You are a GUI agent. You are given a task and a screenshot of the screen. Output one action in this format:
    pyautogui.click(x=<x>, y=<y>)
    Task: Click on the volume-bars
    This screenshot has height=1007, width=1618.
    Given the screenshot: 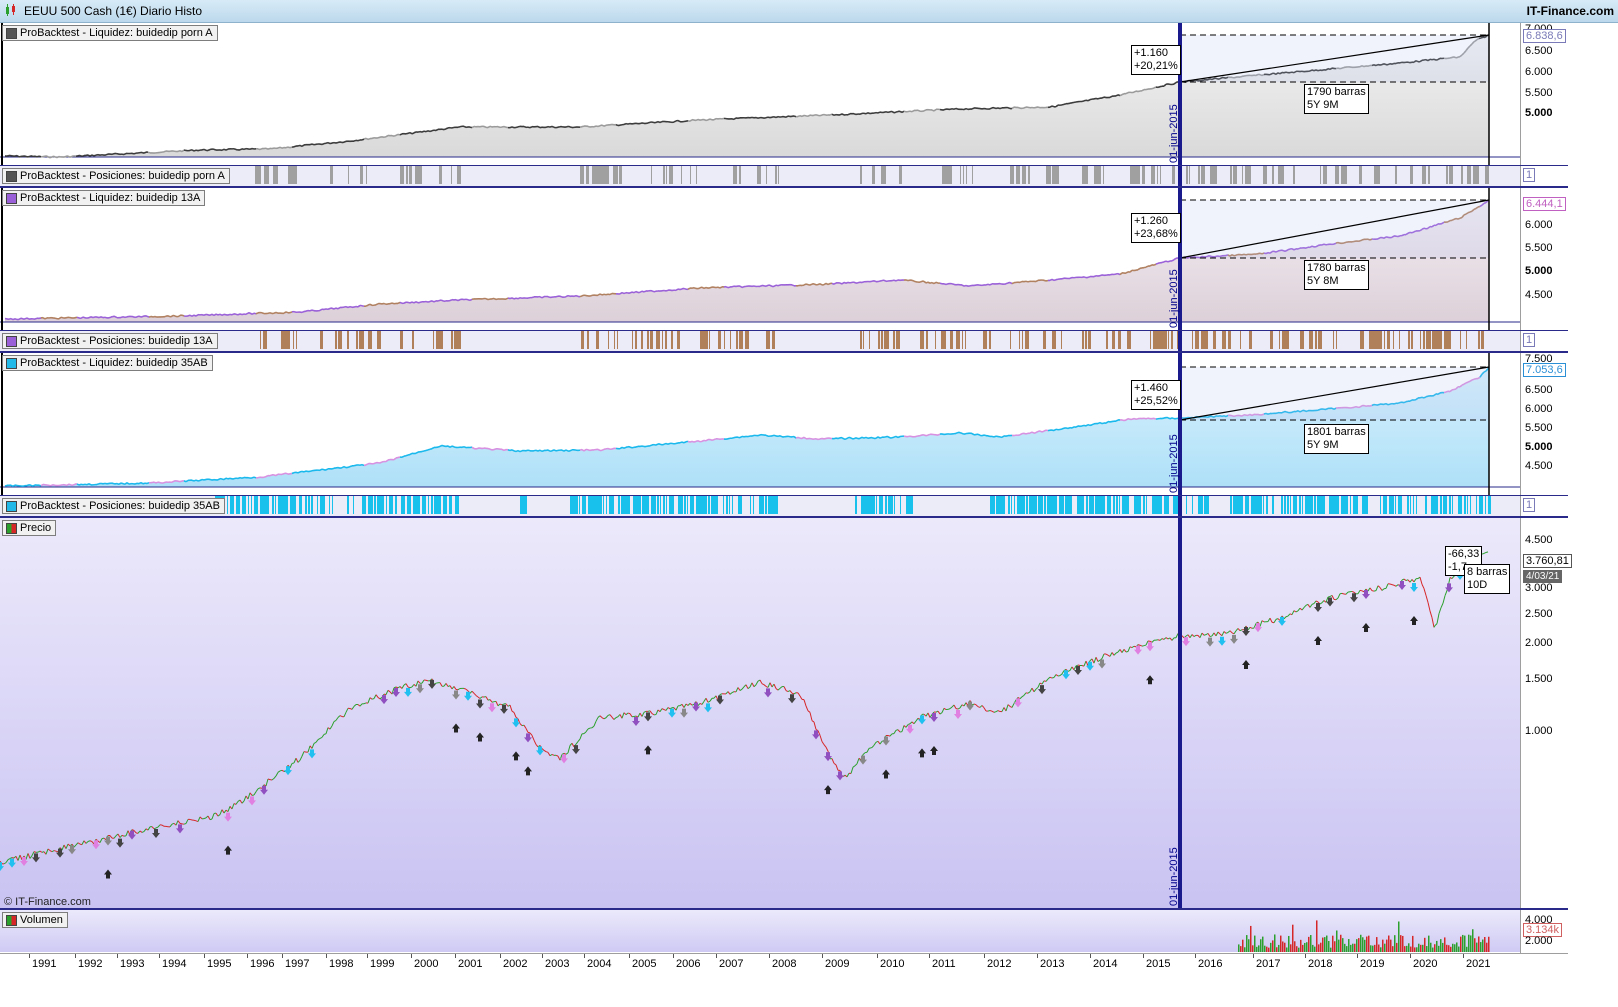 What is the action you would take?
    pyautogui.click(x=1364, y=936)
    